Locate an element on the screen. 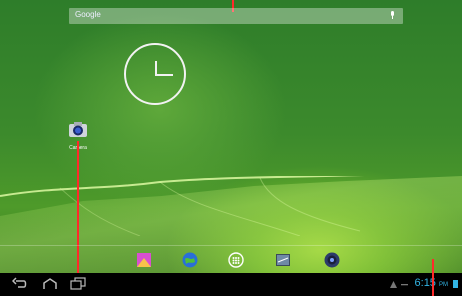  email-icon is located at coordinates (283, 260).